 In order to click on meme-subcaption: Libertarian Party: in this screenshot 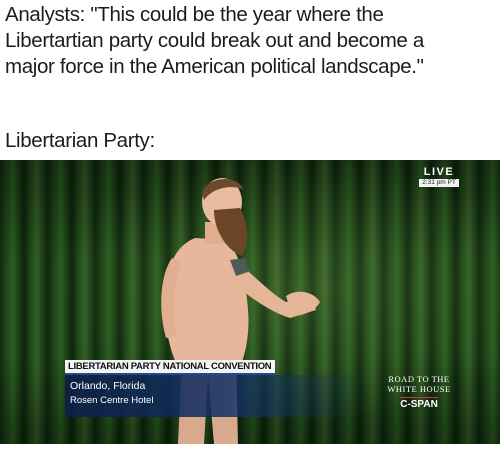, I will do `click(80, 140)`.